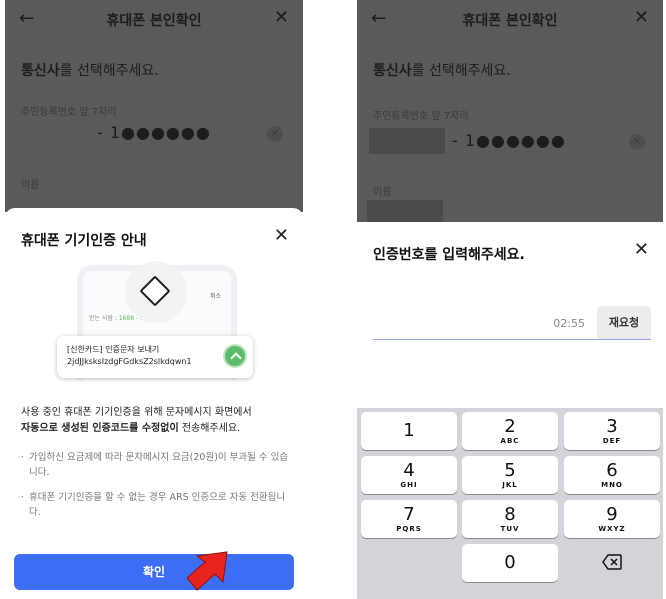 The image size is (666, 599). I want to click on red-pointer-arrow-icon, so click(207, 571).